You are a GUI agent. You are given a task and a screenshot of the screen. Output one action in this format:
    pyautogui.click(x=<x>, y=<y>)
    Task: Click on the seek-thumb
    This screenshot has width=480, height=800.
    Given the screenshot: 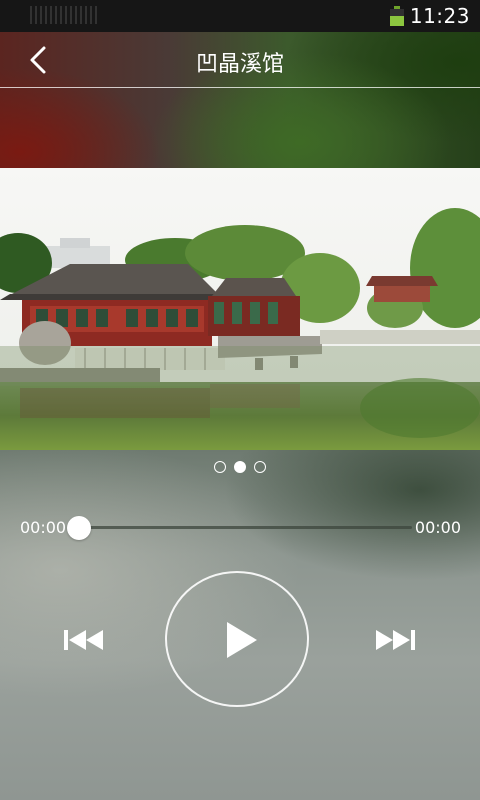 What is the action you would take?
    pyautogui.click(x=79, y=528)
    